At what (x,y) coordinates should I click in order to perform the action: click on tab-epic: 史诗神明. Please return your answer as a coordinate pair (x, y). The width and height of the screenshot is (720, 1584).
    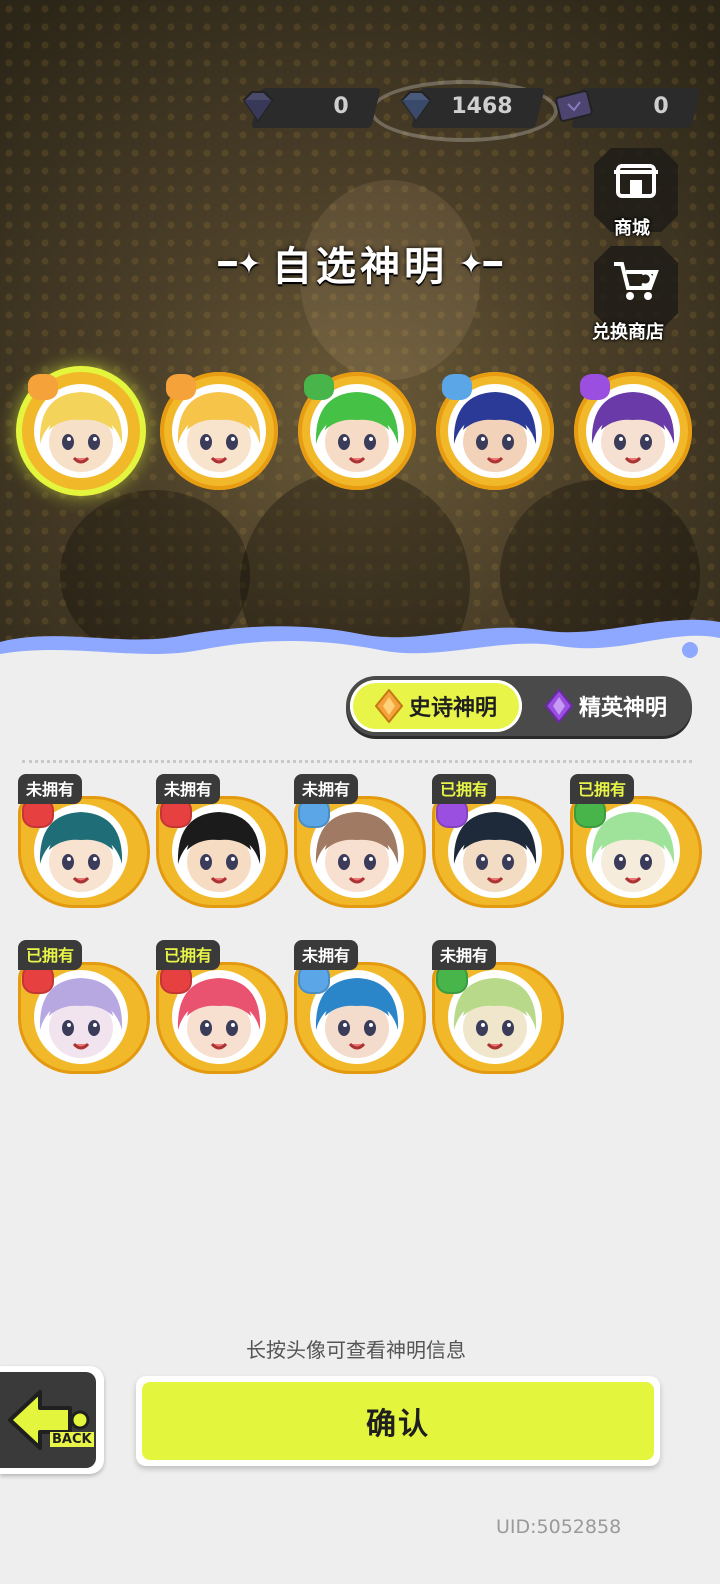
    Looking at the image, I should click on (436, 706).